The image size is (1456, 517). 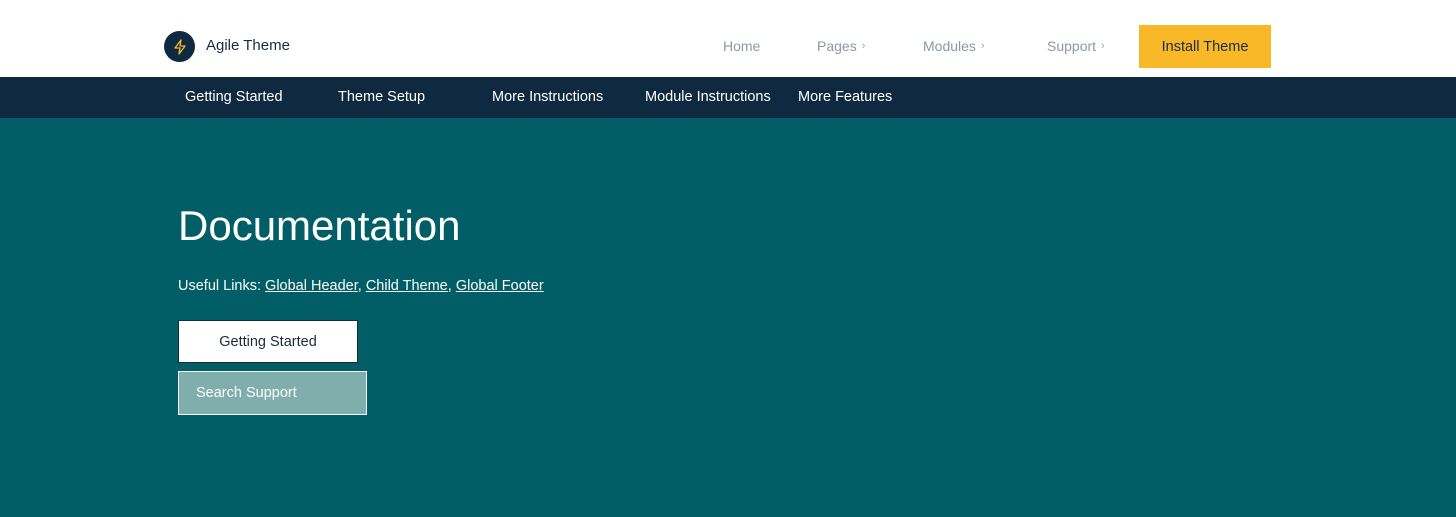 What do you see at coordinates (234, 97) in the screenshot?
I see `subnav-getting-started: Getting Started` at bounding box center [234, 97].